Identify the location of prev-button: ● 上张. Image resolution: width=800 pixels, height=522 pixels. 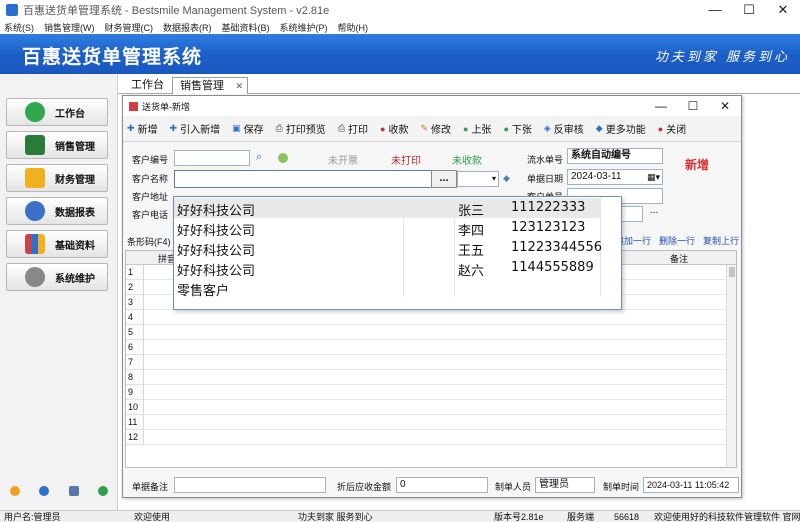
(477, 129).